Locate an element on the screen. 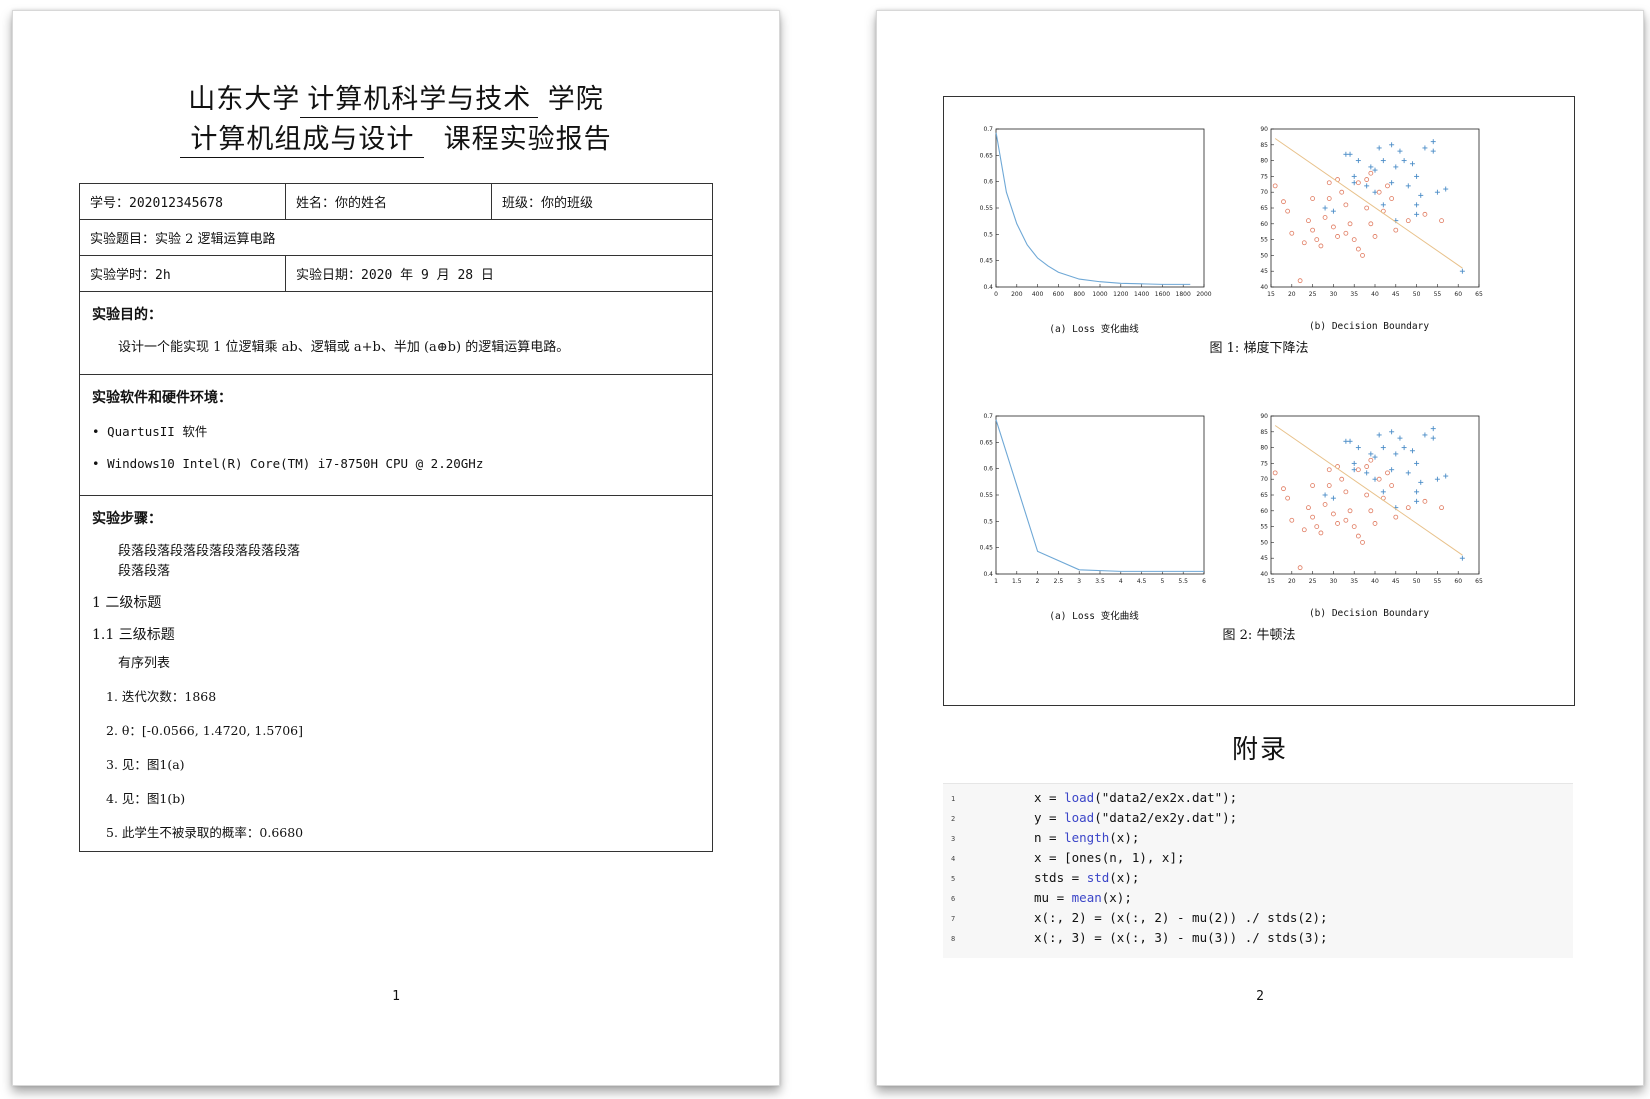 Image resolution: width=1650 pixels, height=1099 pixels. x-tick-label: 30 is located at coordinates (1334, 294).